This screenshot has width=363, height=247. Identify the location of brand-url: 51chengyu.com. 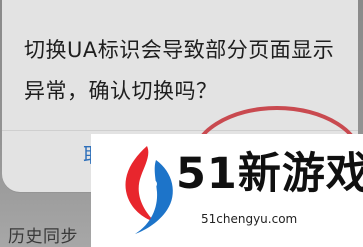
(249, 219).